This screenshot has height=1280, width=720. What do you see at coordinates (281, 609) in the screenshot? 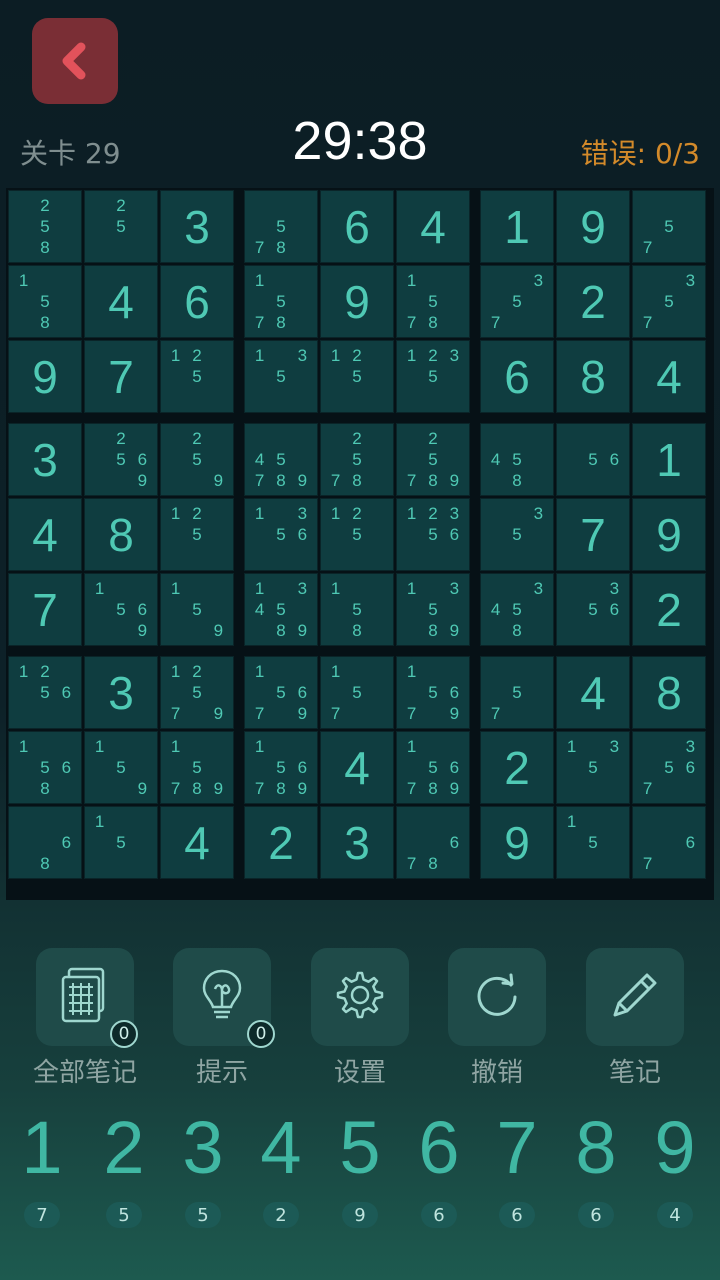
I see `sudoku-cell: 1 3 45 89` at bounding box center [281, 609].